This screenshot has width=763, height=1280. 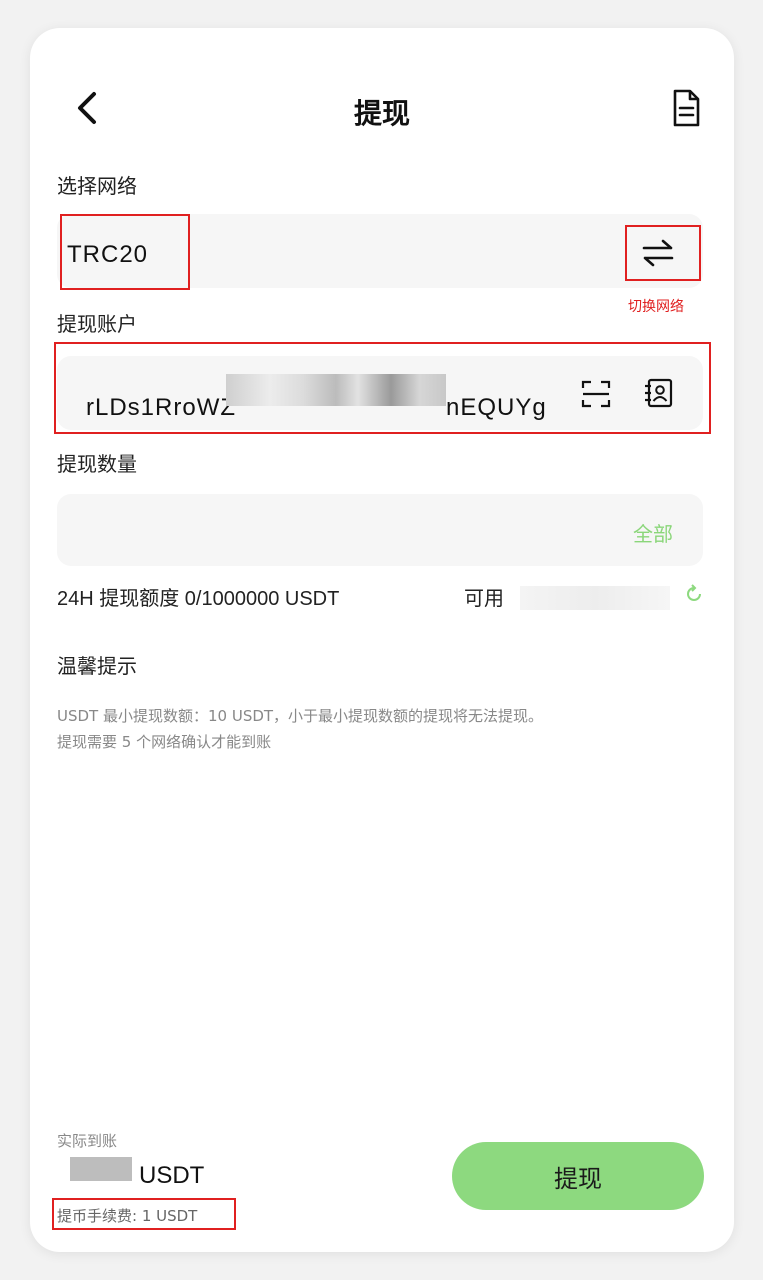 I want to click on record-document-icon, so click(x=686, y=108).